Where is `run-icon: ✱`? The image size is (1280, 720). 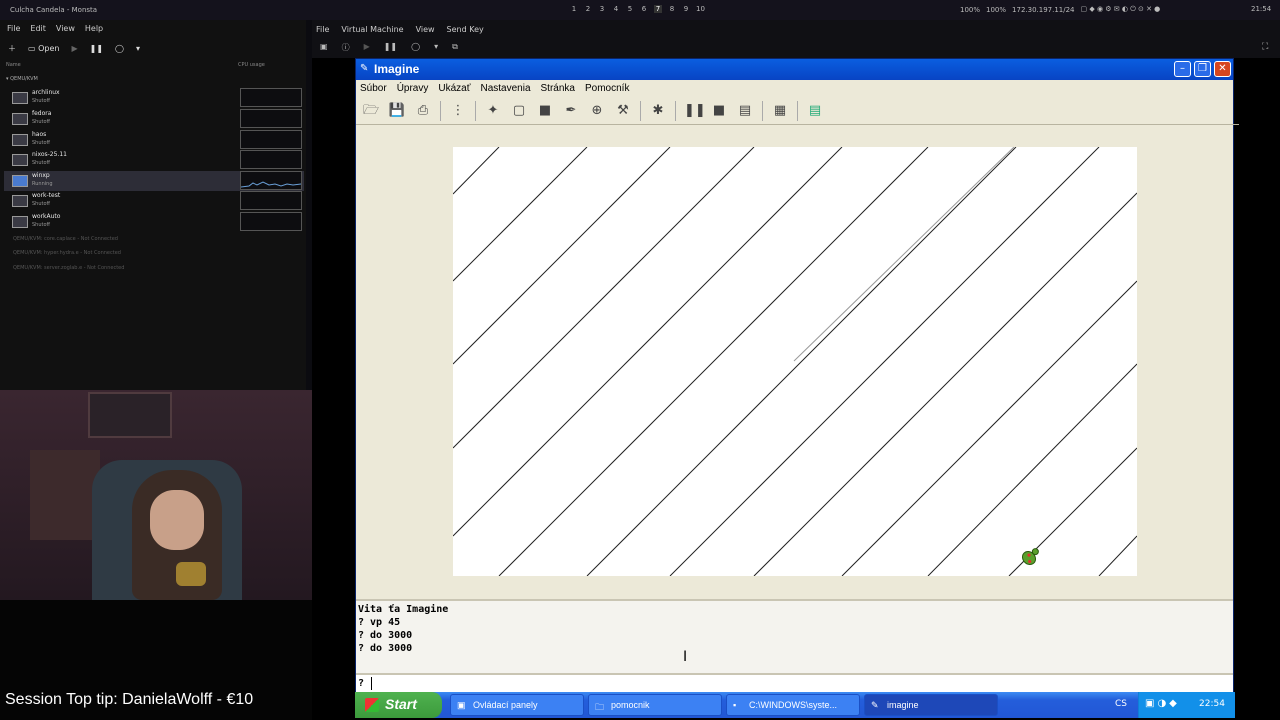
run-icon: ✱ is located at coordinates (658, 111).